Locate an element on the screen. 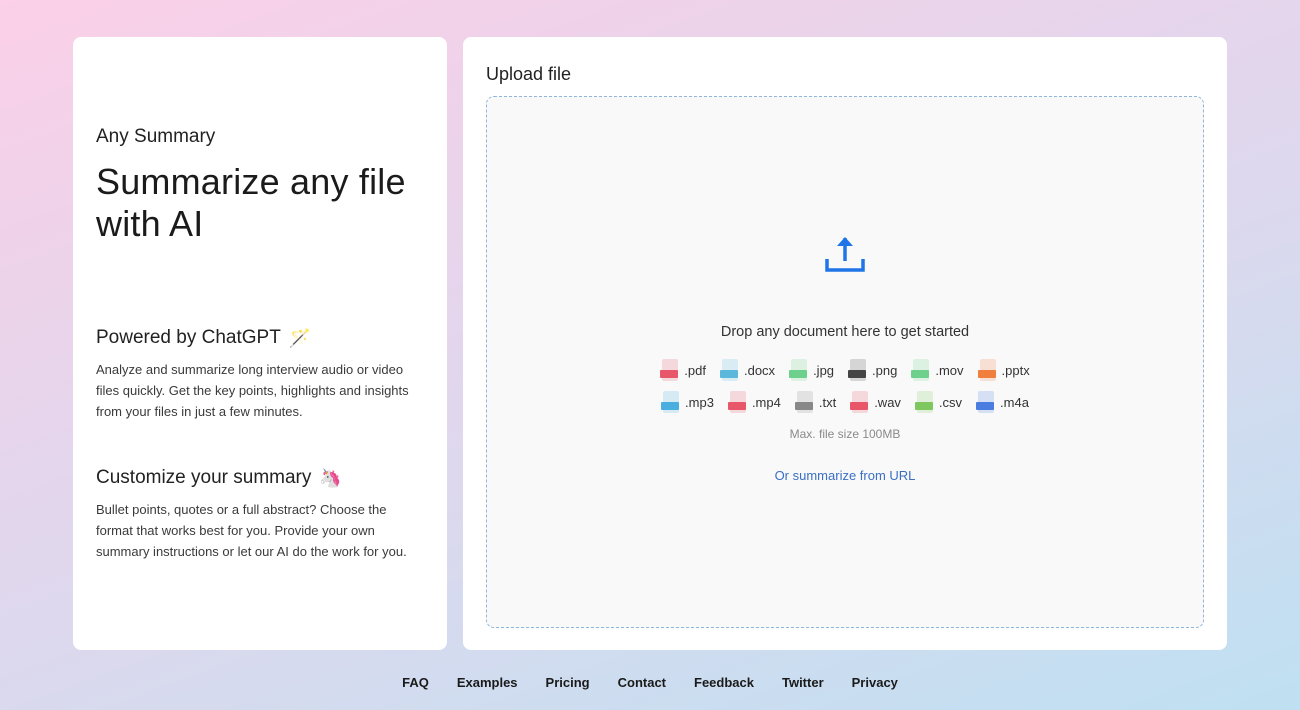 This screenshot has height=710, width=1300. file-type-png: .png is located at coordinates (872, 370).